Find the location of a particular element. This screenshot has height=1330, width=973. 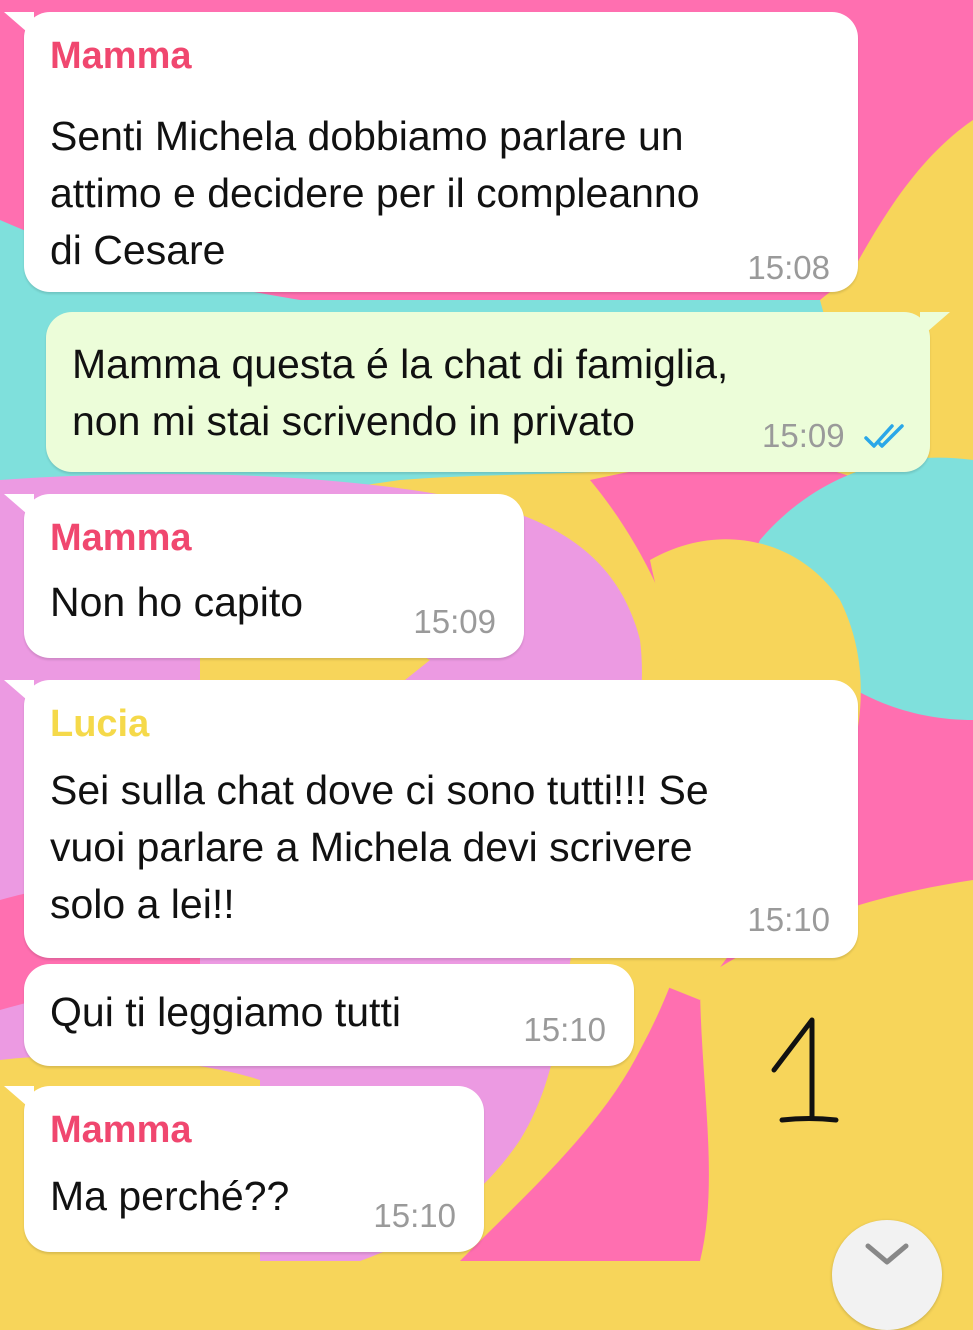

message-text-line: attimo e decidere per il compleanno is located at coordinates (375, 193).